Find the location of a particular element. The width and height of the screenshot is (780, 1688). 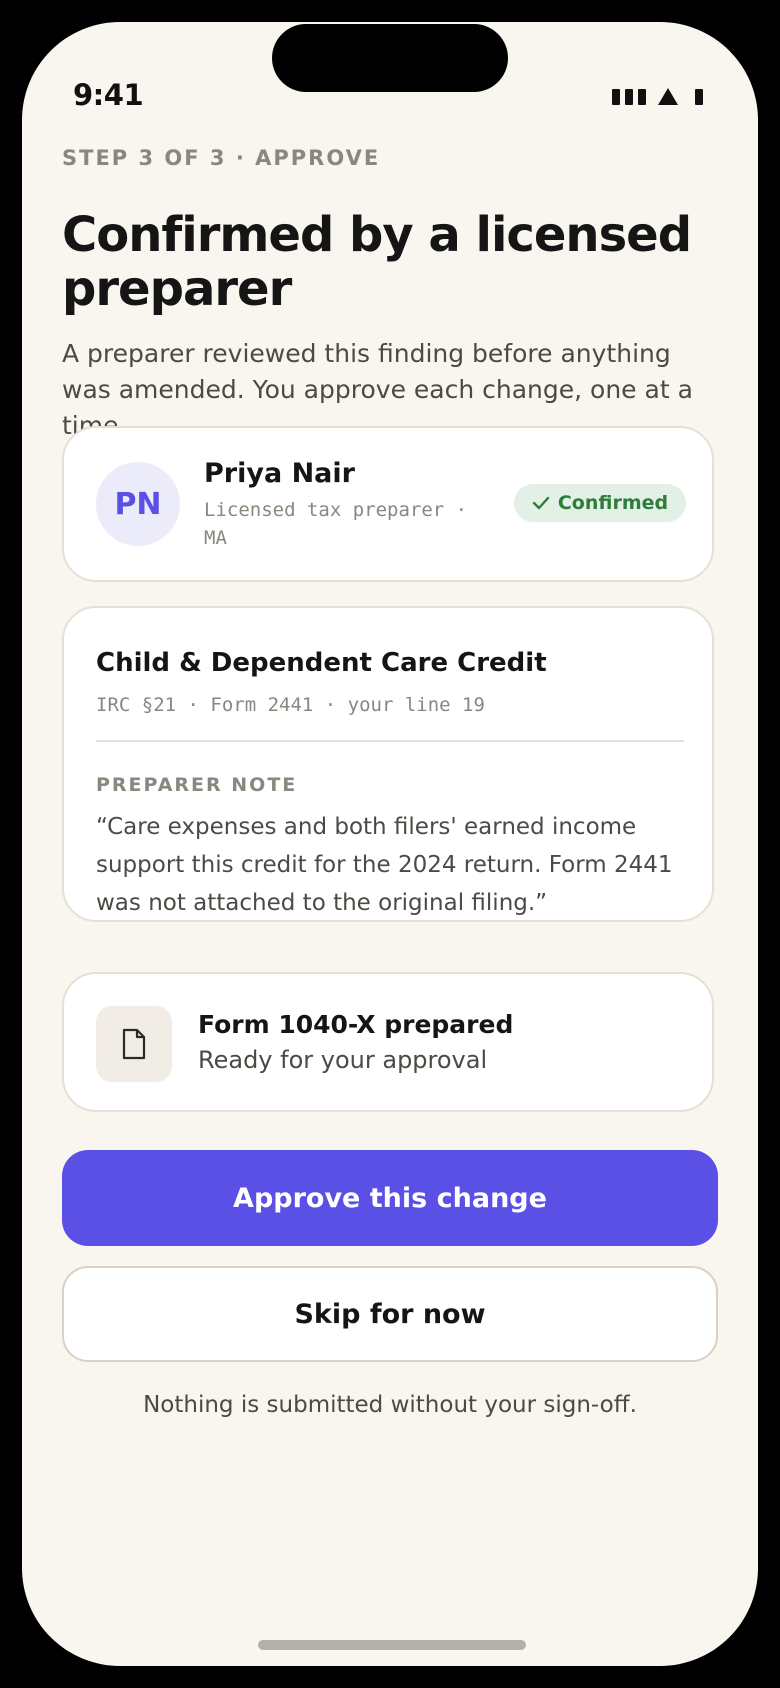

status-badge-label: Confirmed is located at coordinates (613, 503).